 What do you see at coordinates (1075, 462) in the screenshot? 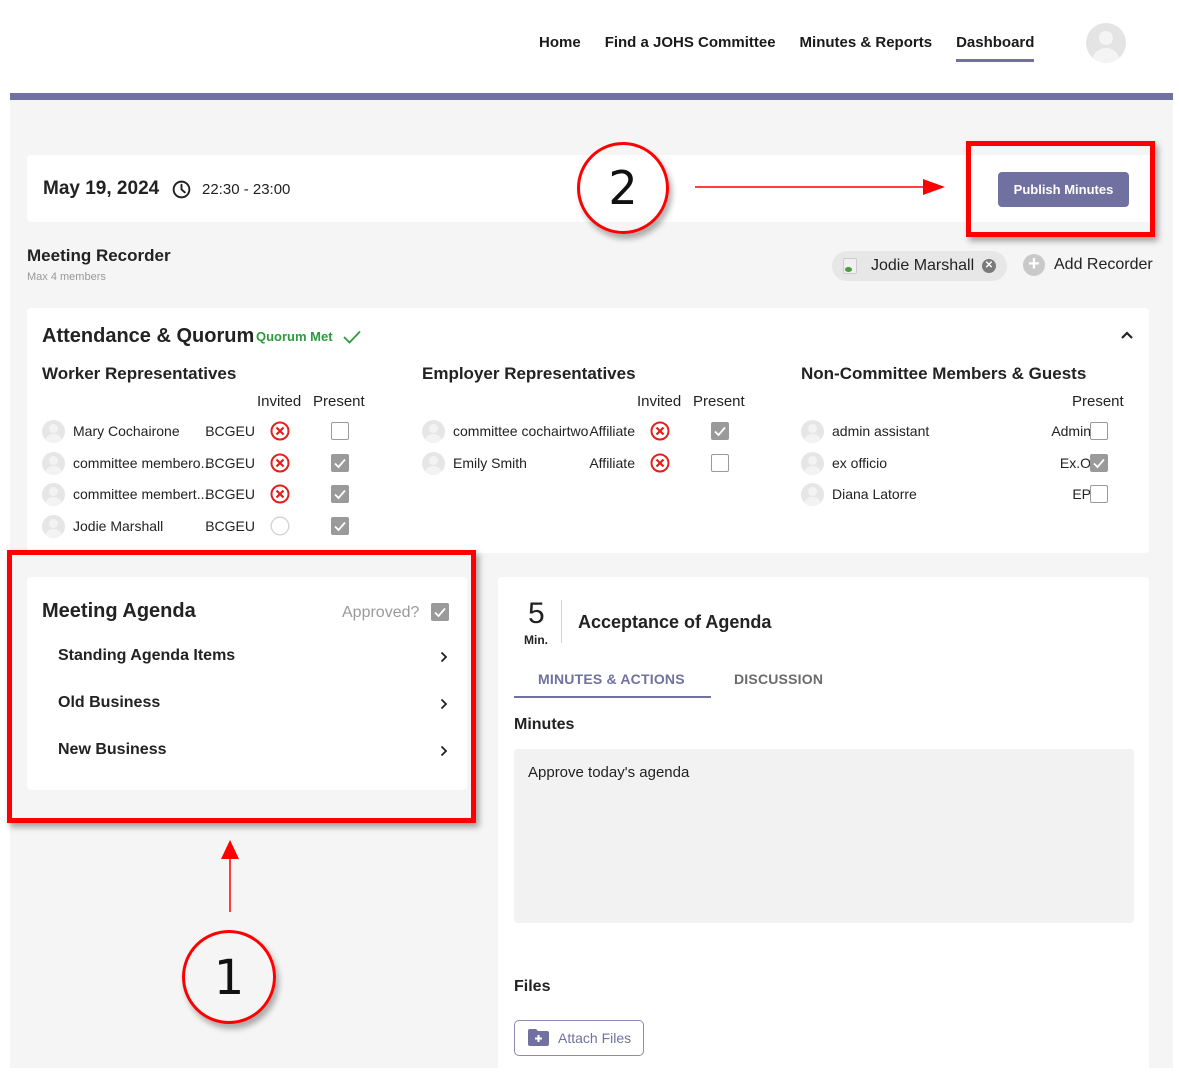
I see `attendee-organization: Ex.O` at bounding box center [1075, 462].